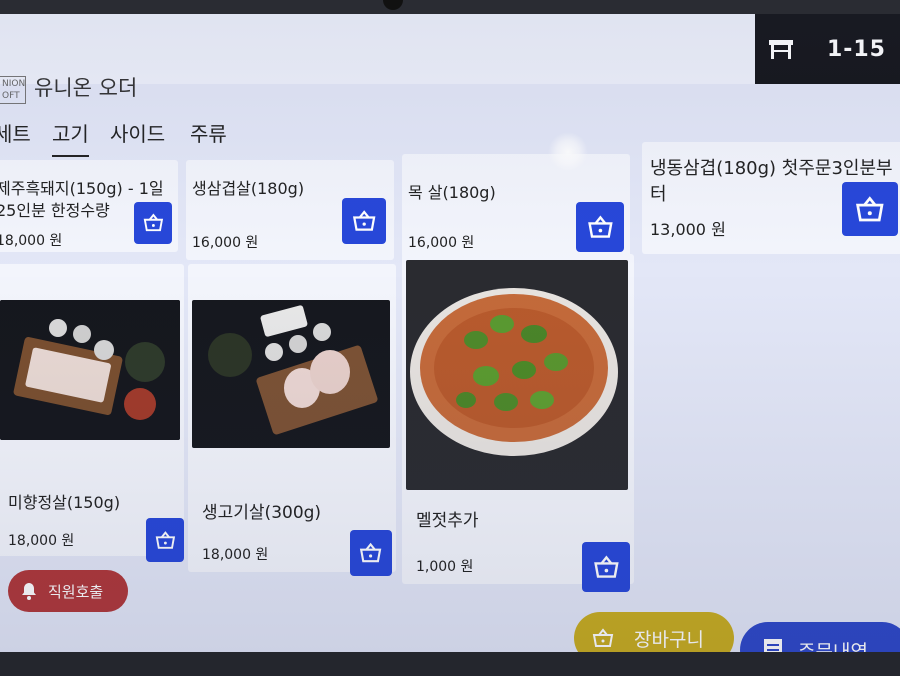 The width and height of the screenshot is (900, 676). What do you see at coordinates (15, 136) in the screenshot?
I see `tab-set: 세트` at bounding box center [15, 136].